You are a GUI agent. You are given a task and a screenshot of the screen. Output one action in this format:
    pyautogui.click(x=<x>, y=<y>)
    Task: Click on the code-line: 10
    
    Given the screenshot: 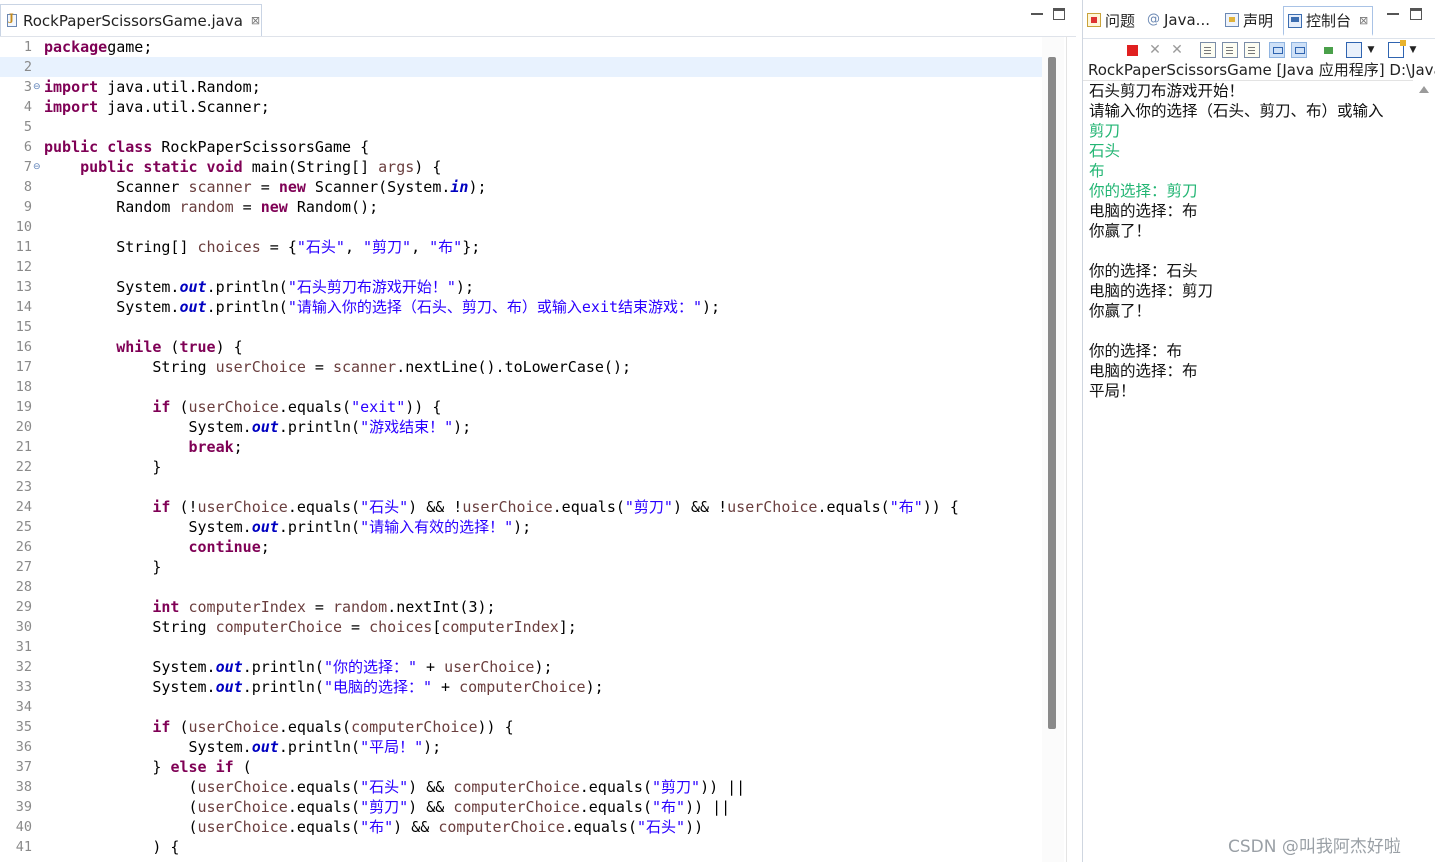 What is the action you would take?
    pyautogui.click(x=521, y=227)
    